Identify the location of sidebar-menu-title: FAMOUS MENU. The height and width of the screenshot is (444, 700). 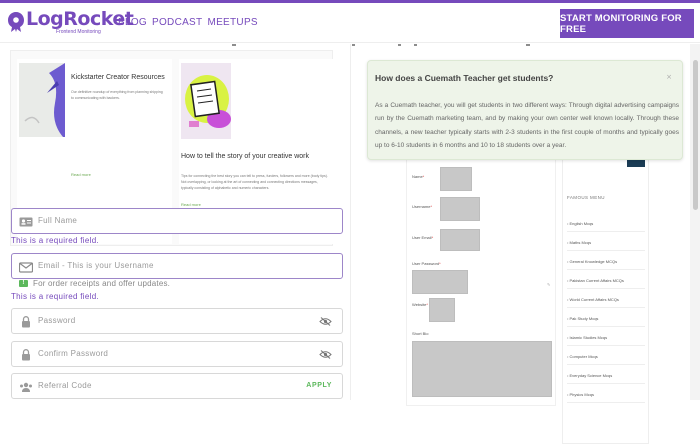
(586, 197).